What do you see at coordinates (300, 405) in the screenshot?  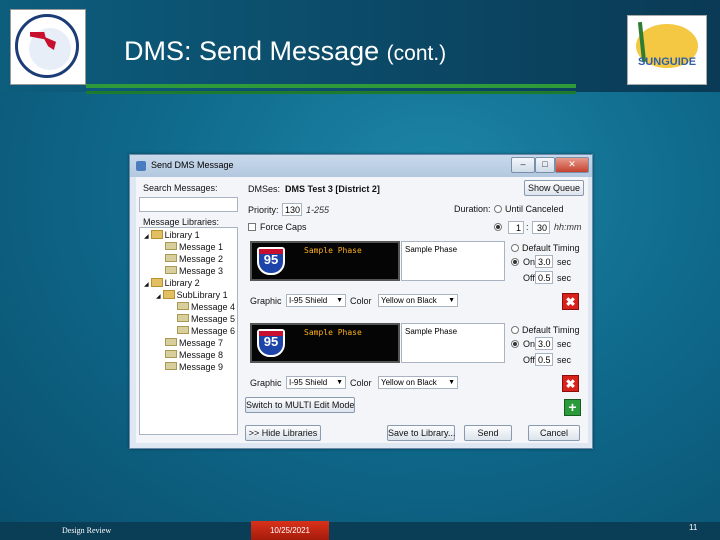 I see `switch-multi-mode-button: Switch to MULTI Edit Mode` at bounding box center [300, 405].